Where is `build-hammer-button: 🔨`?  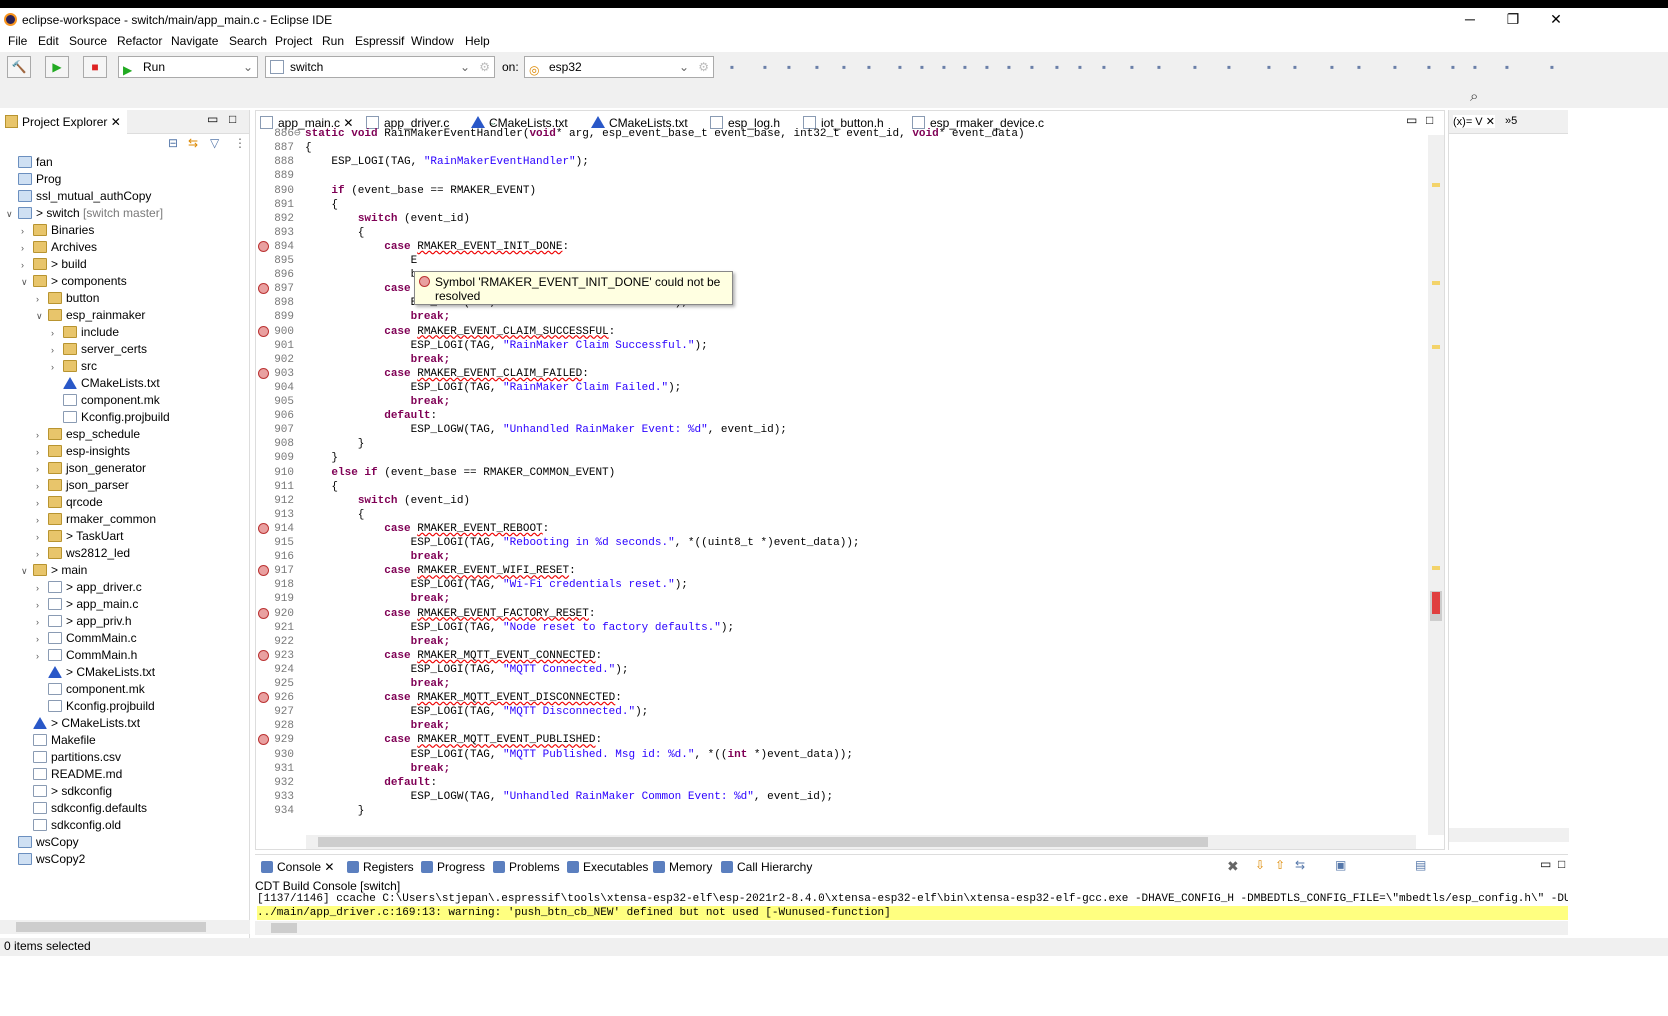 build-hammer-button: 🔨 is located at coordinates (19, 67).